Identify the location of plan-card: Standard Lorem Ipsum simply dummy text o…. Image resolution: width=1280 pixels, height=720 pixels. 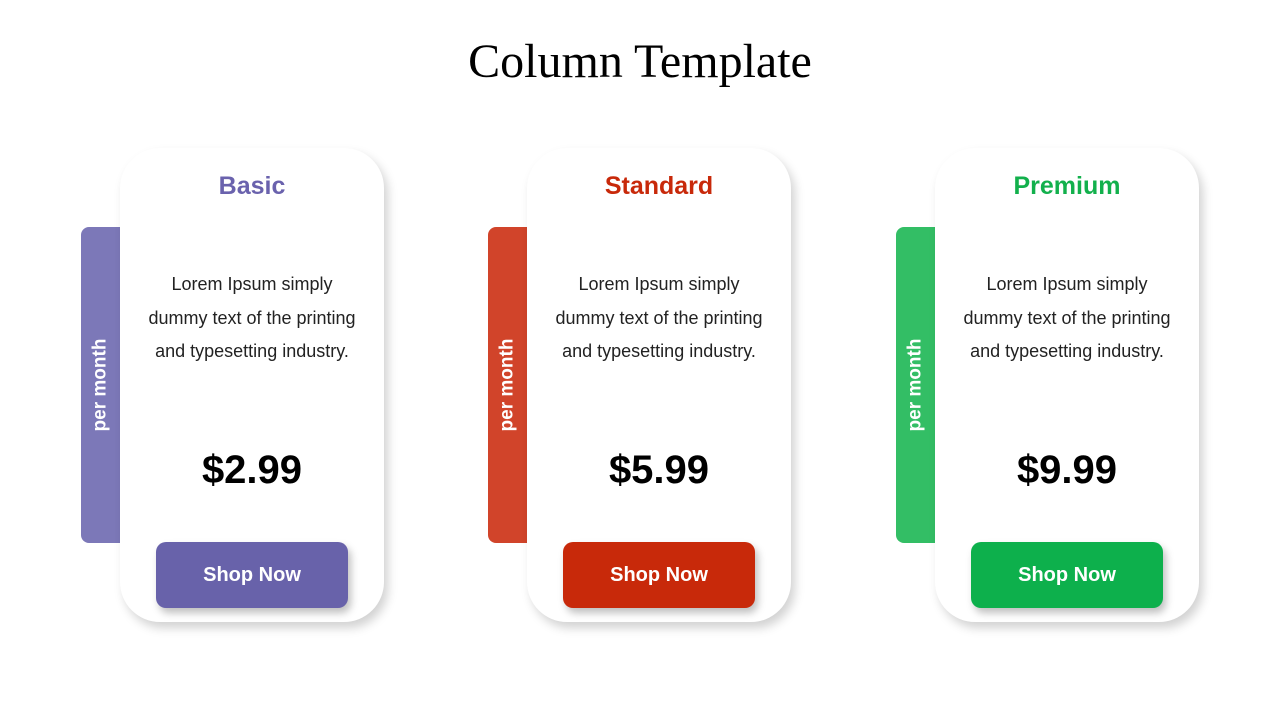
(659, 385).